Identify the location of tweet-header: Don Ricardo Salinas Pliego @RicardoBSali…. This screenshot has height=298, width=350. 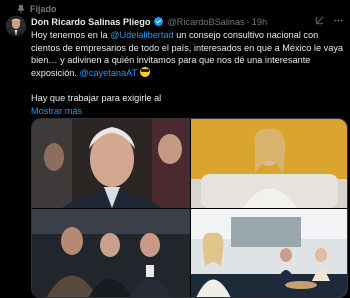
(187, 21).